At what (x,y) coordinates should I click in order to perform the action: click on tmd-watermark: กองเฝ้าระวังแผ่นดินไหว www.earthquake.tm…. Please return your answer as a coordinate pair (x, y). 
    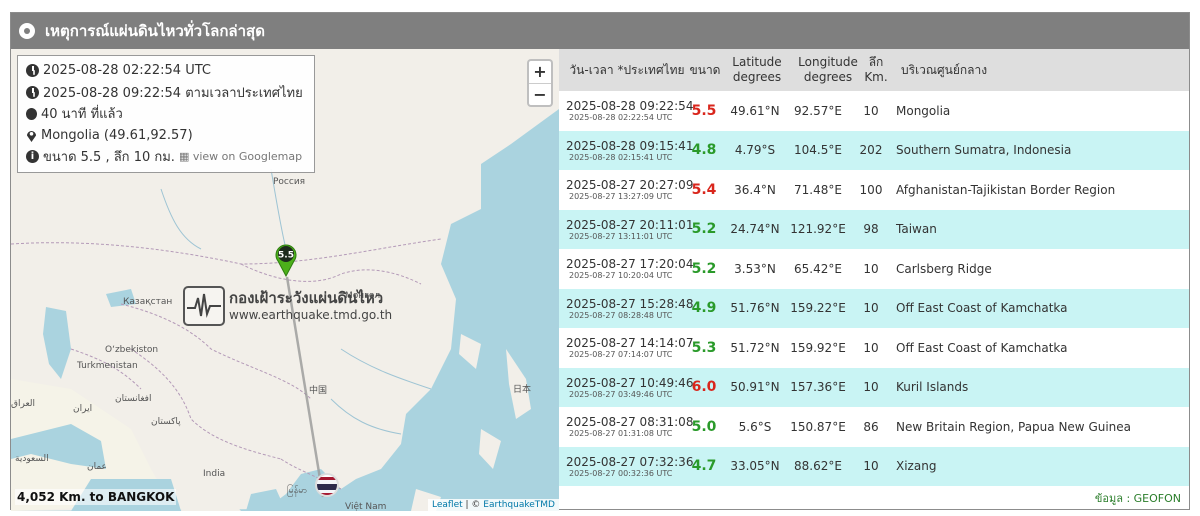
    Looking at the image, I should click on (287, 306).